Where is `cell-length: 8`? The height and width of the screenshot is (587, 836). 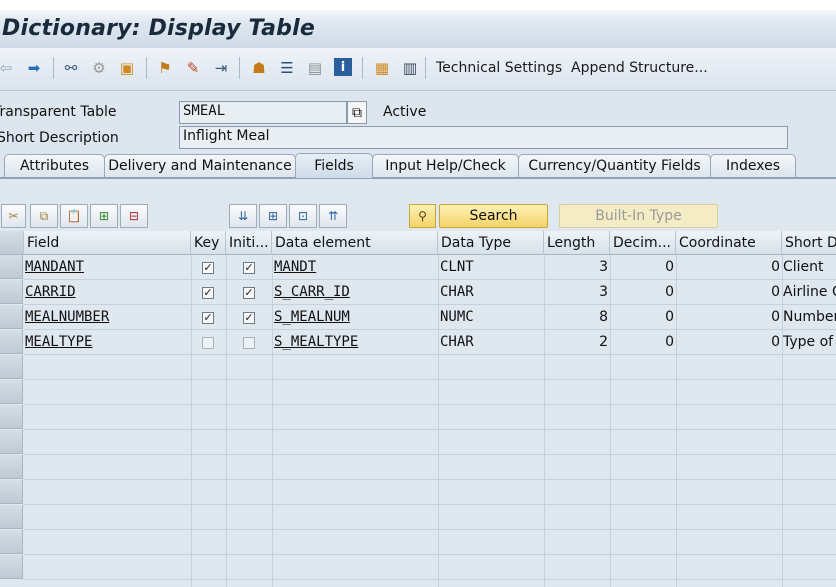
cell-length: 8 is located at coordinates (577, 317).